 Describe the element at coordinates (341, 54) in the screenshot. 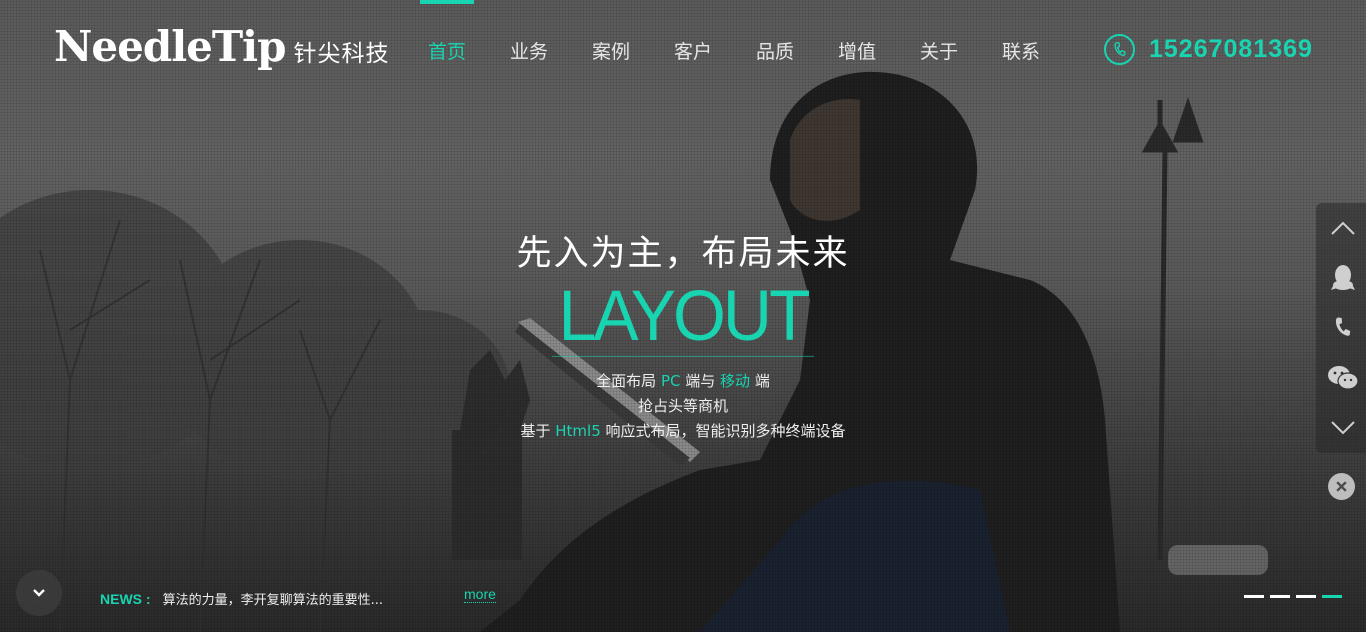

I see `logo-text-cn: 针尖科技` at that location.